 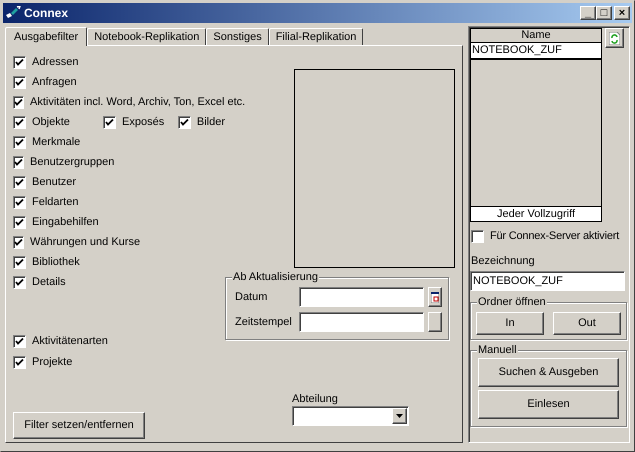 What do you see at coordinates (46, 13) in the screenshot?
I see `window-title: Connex` at bounding box center [46, 13].